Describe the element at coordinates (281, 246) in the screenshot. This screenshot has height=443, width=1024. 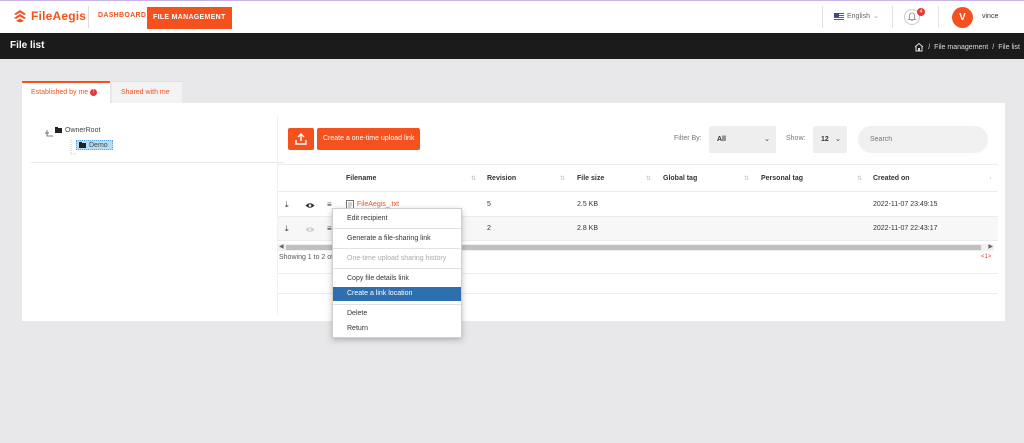
I see `scroll-left-arrow-icon: ◀` at that location.